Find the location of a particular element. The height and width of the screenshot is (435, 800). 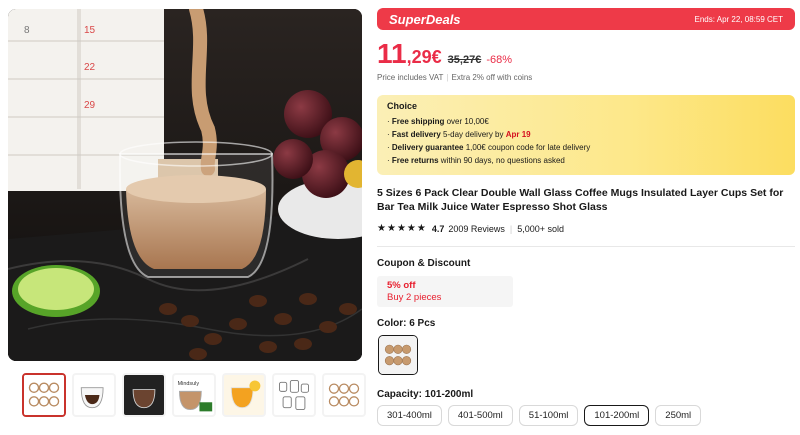

choice-title: Choice is located at coordinates (402, 106).